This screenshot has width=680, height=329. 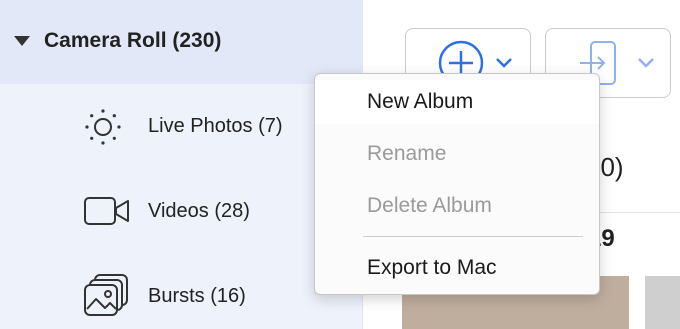 What do you see at coordinates (133, 40) in the screenshot?
I see `camera-roll-label: Camera Roll (230)` at bounding box center [133, 40].